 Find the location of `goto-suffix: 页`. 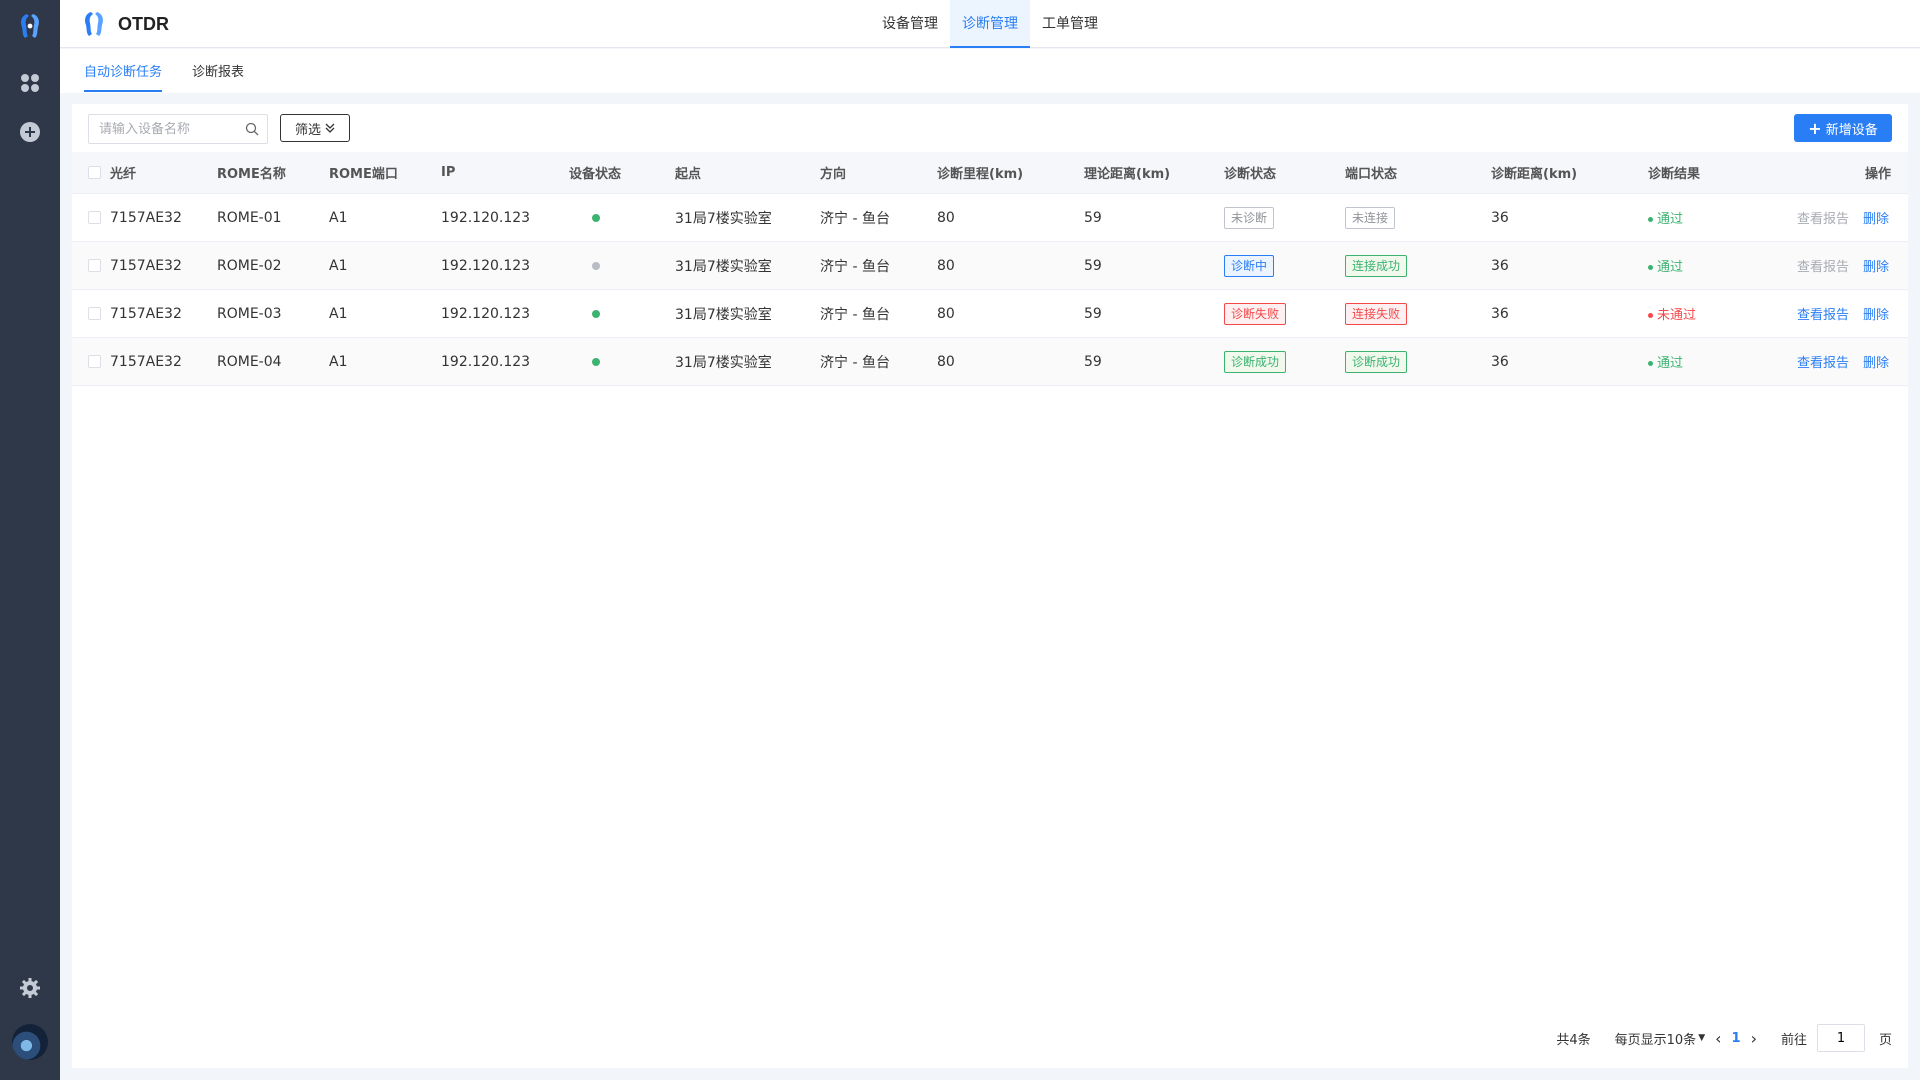

goto-suffix: 页 is located at coordinates (1885, 1040).